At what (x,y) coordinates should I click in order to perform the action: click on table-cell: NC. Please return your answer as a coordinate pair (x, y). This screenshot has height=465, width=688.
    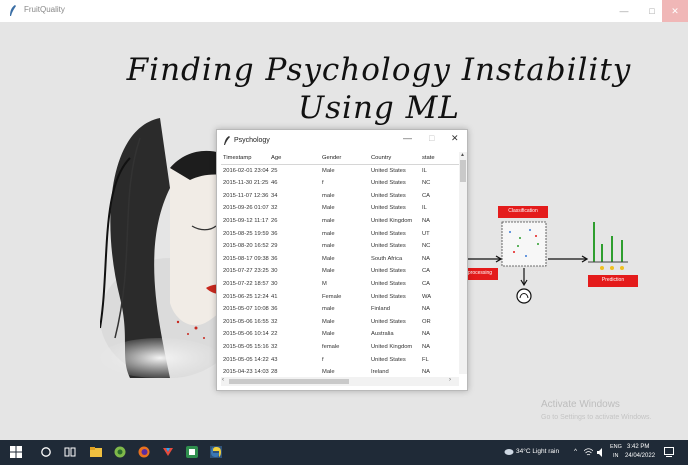
    Looking at the image, I should click on (426, 183).